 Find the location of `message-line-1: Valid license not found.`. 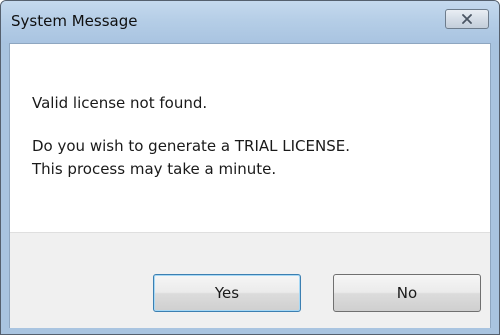

message-line-1: Valid license not found. is located at coordinates (120, 103).